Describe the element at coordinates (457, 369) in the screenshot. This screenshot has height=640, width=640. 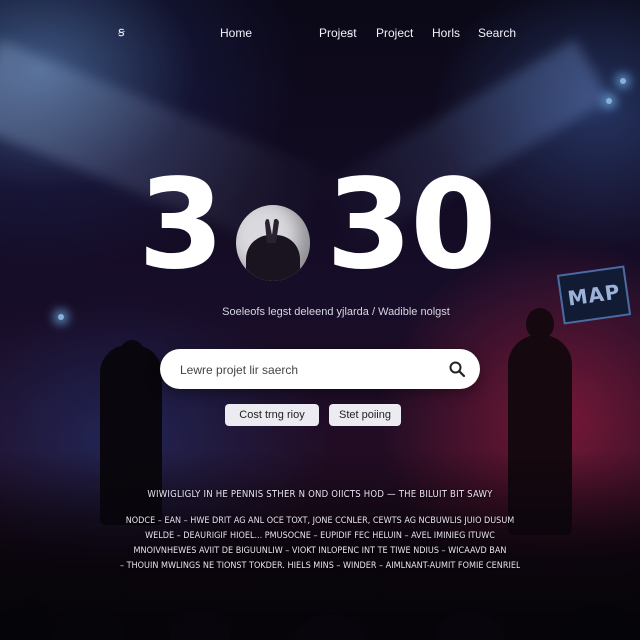
I see `search-icon` at that location.